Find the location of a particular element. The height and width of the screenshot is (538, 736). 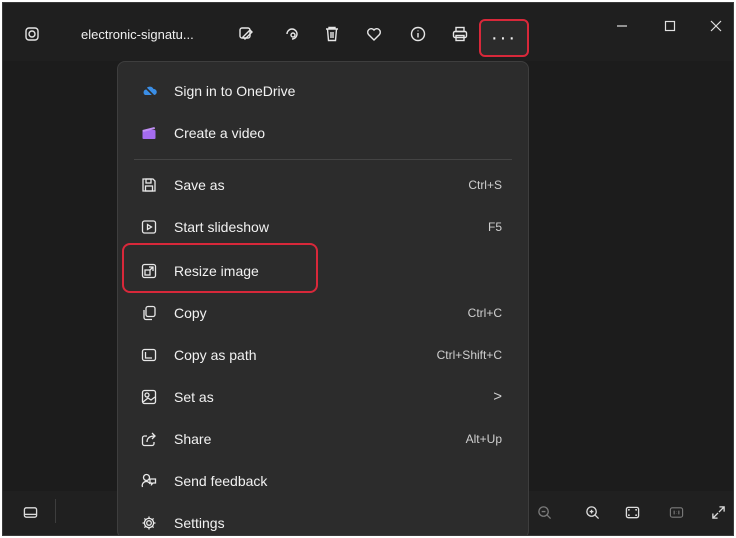

menu-item-copy-as-path: Copy as path Ctrl+Shift+C is located at coordinates (323, 355).